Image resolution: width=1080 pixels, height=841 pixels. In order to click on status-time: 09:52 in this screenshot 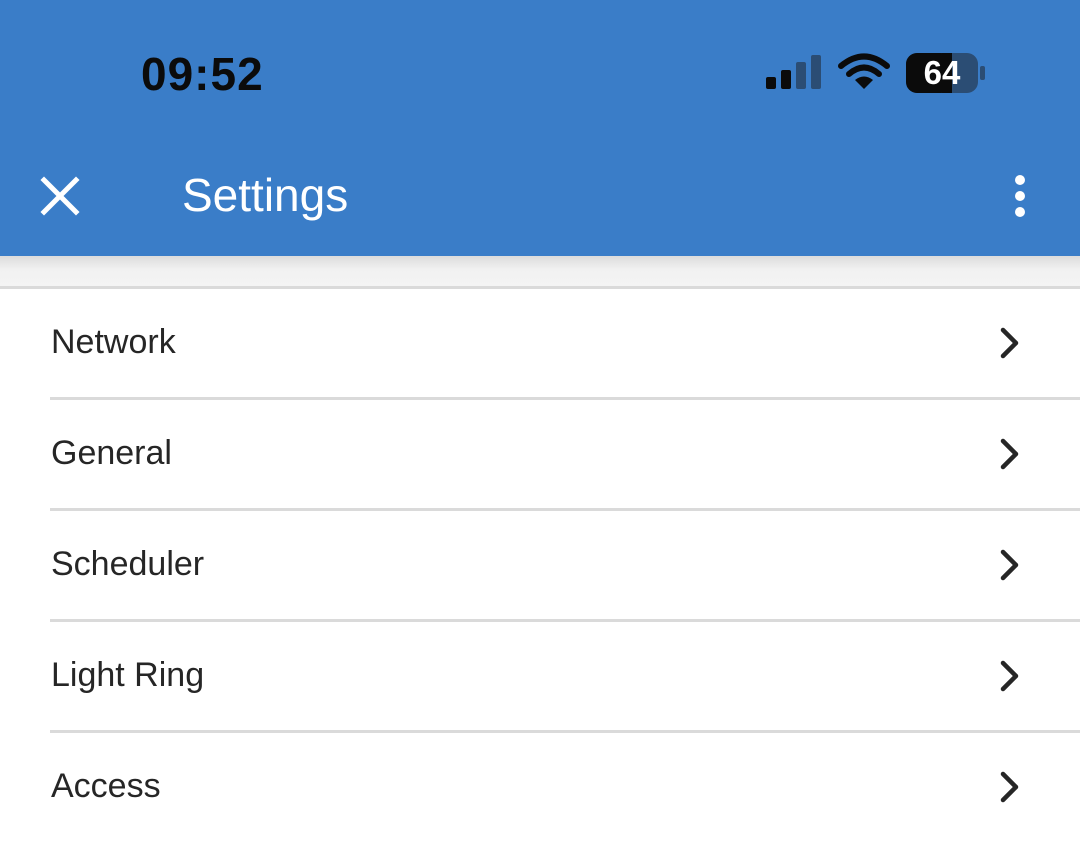, I will do `click(202, 74)`.